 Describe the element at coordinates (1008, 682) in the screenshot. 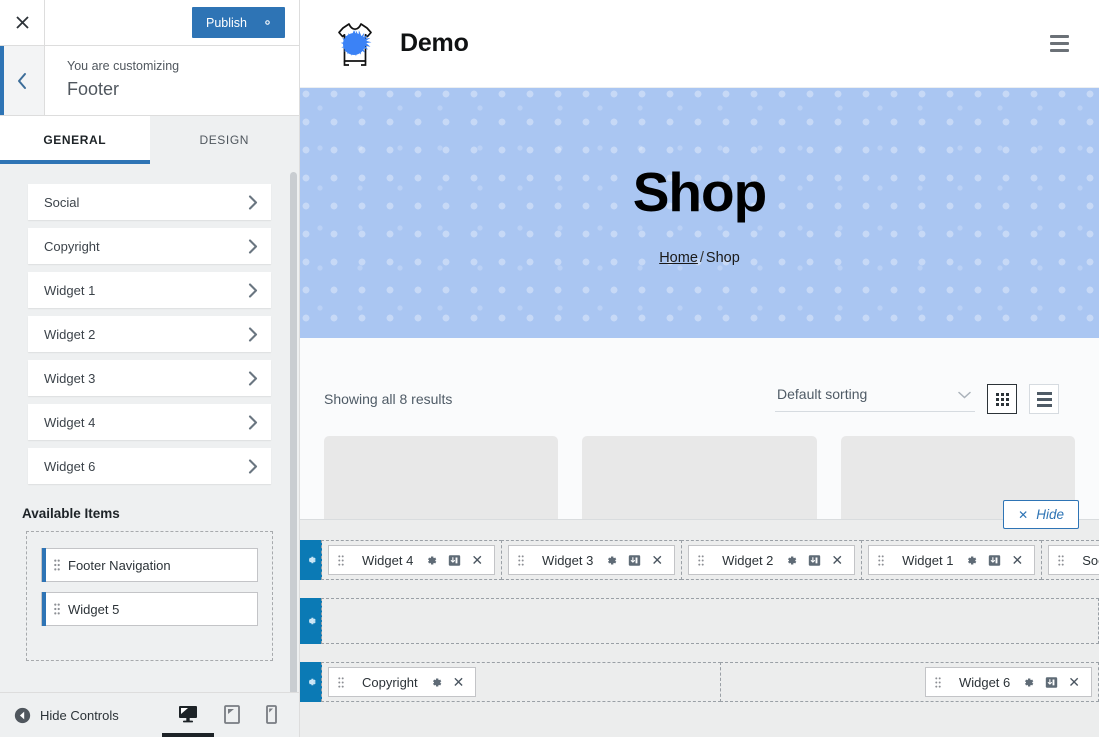

I see `chip-widget-6: Widget 6 ✕` at that location.